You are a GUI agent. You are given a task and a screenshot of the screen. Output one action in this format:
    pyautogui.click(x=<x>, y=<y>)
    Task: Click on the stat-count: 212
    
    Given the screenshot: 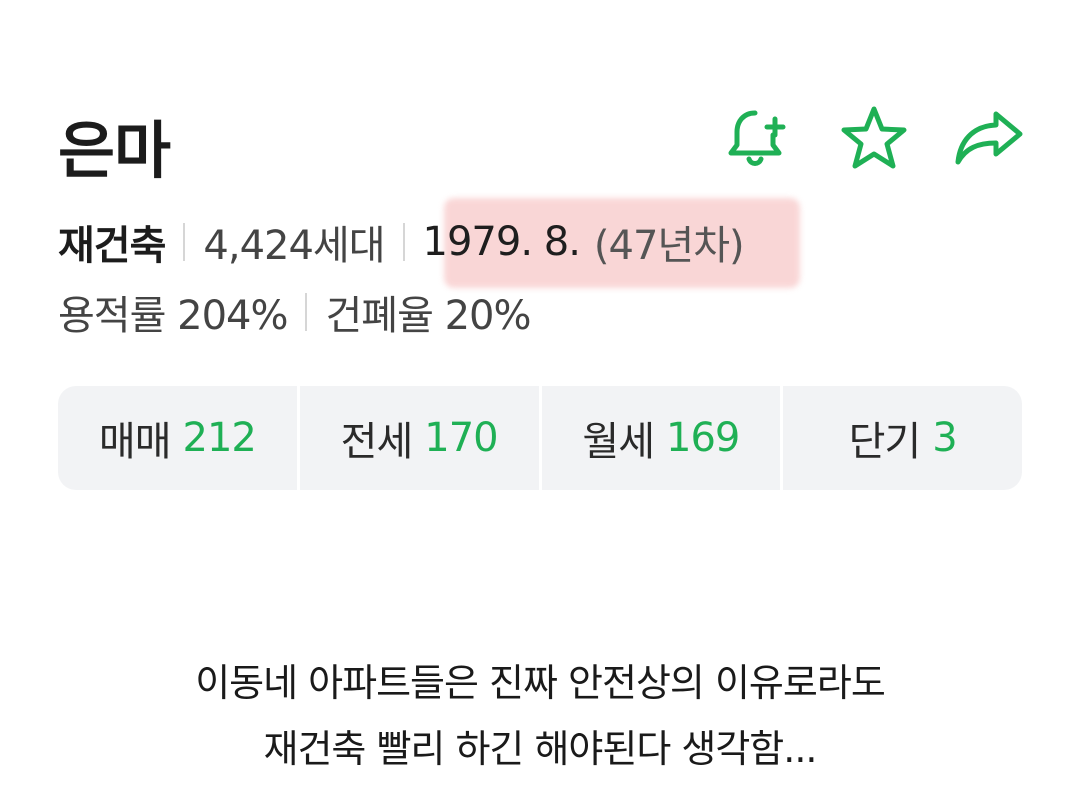 What is the action you would take?
    pyautogui.click(x=219, y=438)
    